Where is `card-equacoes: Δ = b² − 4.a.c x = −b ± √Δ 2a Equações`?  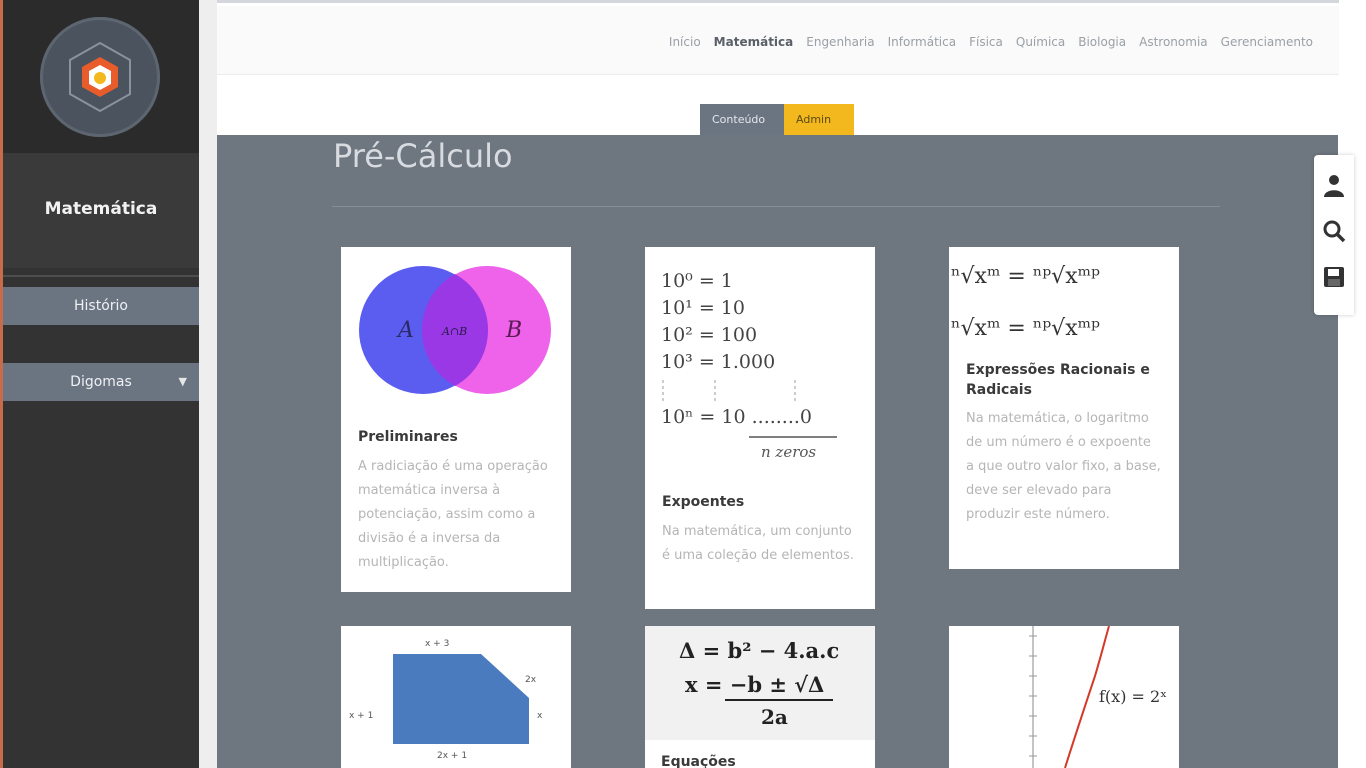
card-equacoes: Δ = b² − 4.a.c x = −b ± √Δ 2a Equações is located at coordinates (760, 697).